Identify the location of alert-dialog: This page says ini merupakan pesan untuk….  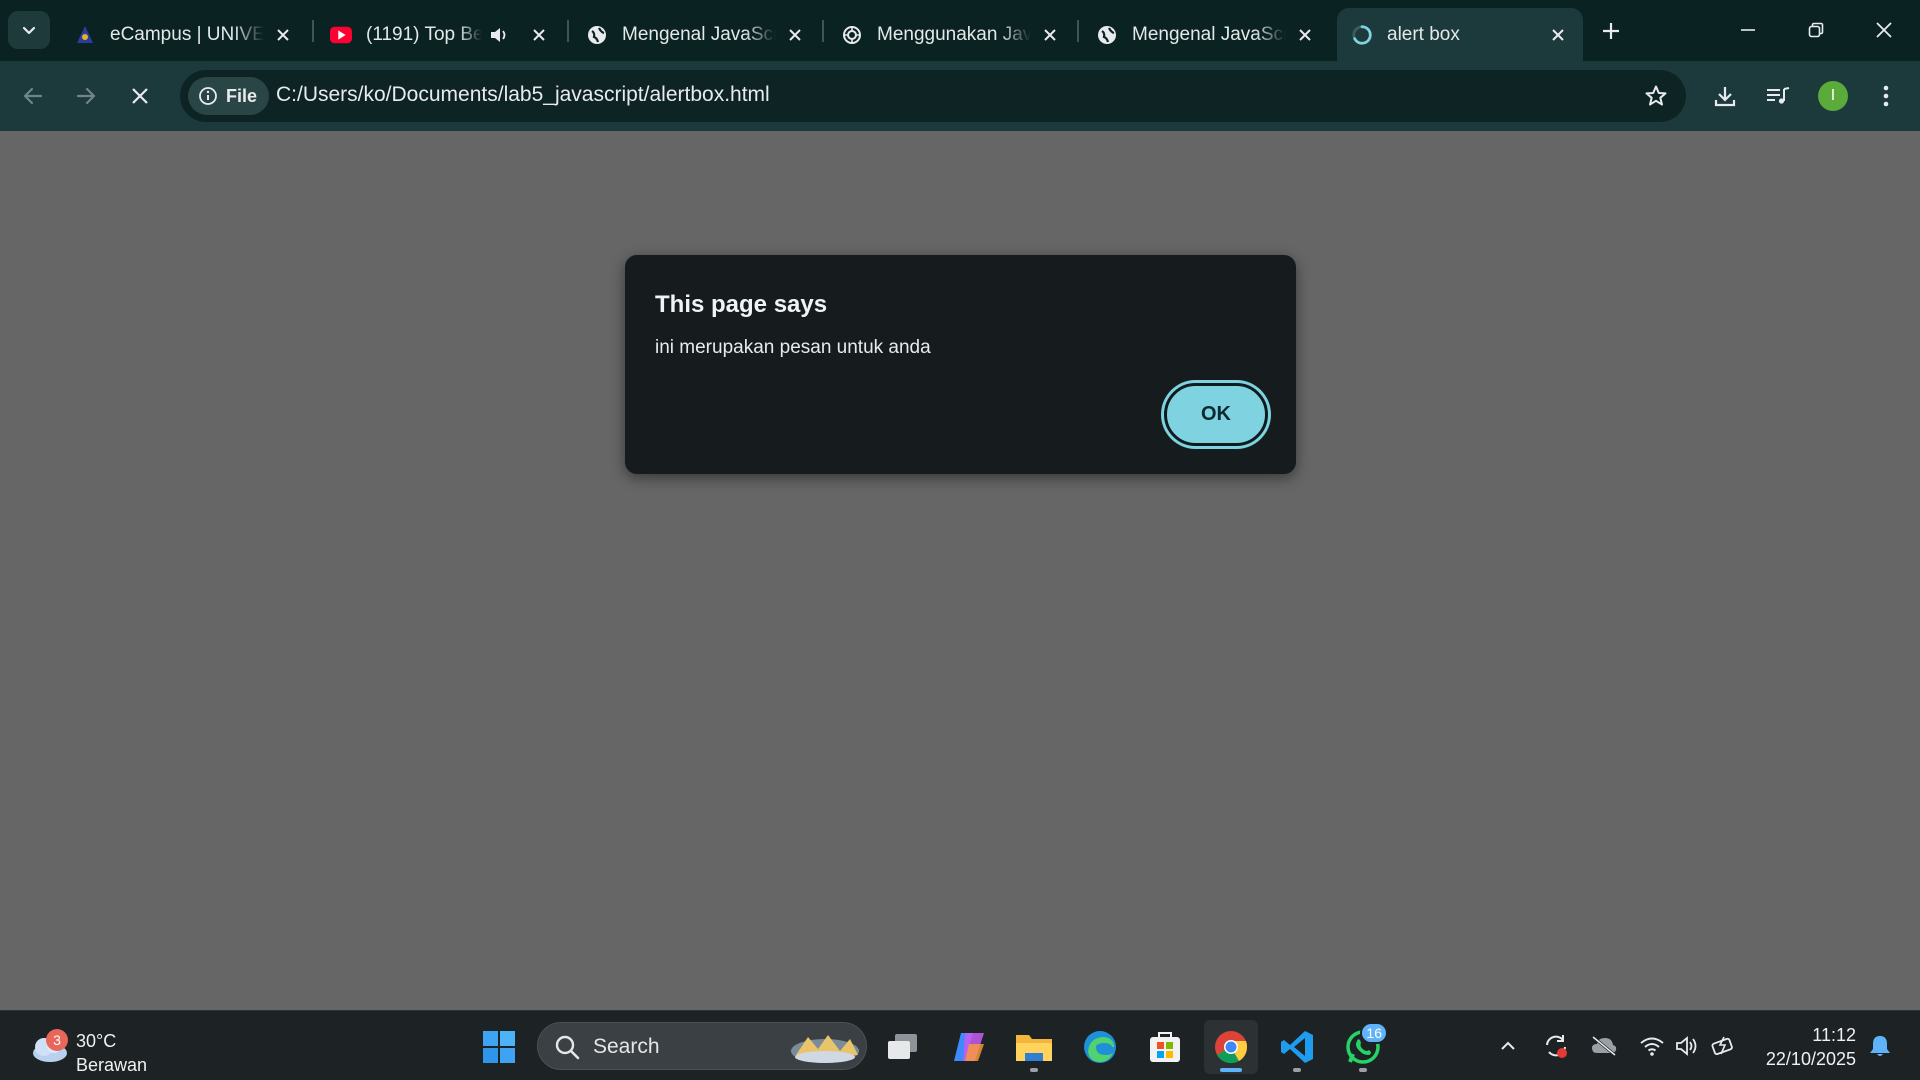
(960, 364).